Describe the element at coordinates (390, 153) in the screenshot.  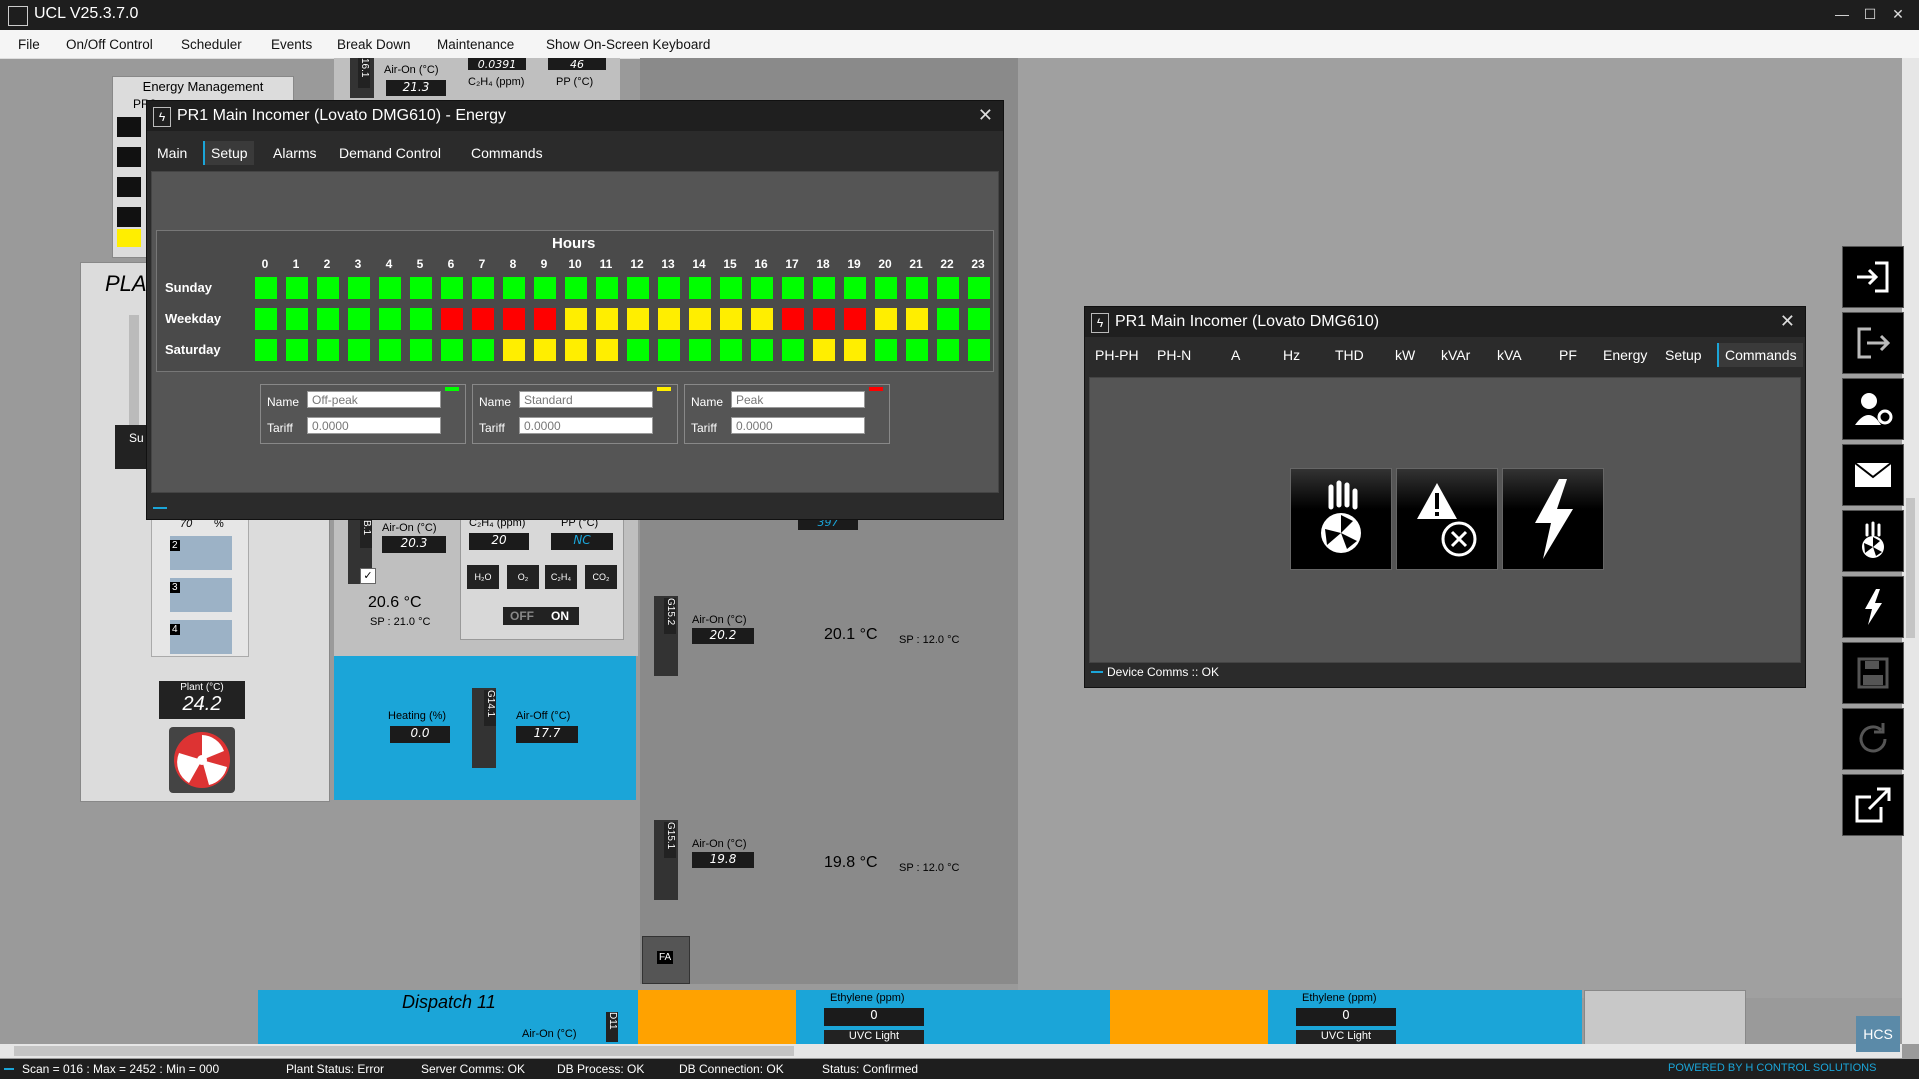
I see `tab-demand-control: Demand Control` at that location.